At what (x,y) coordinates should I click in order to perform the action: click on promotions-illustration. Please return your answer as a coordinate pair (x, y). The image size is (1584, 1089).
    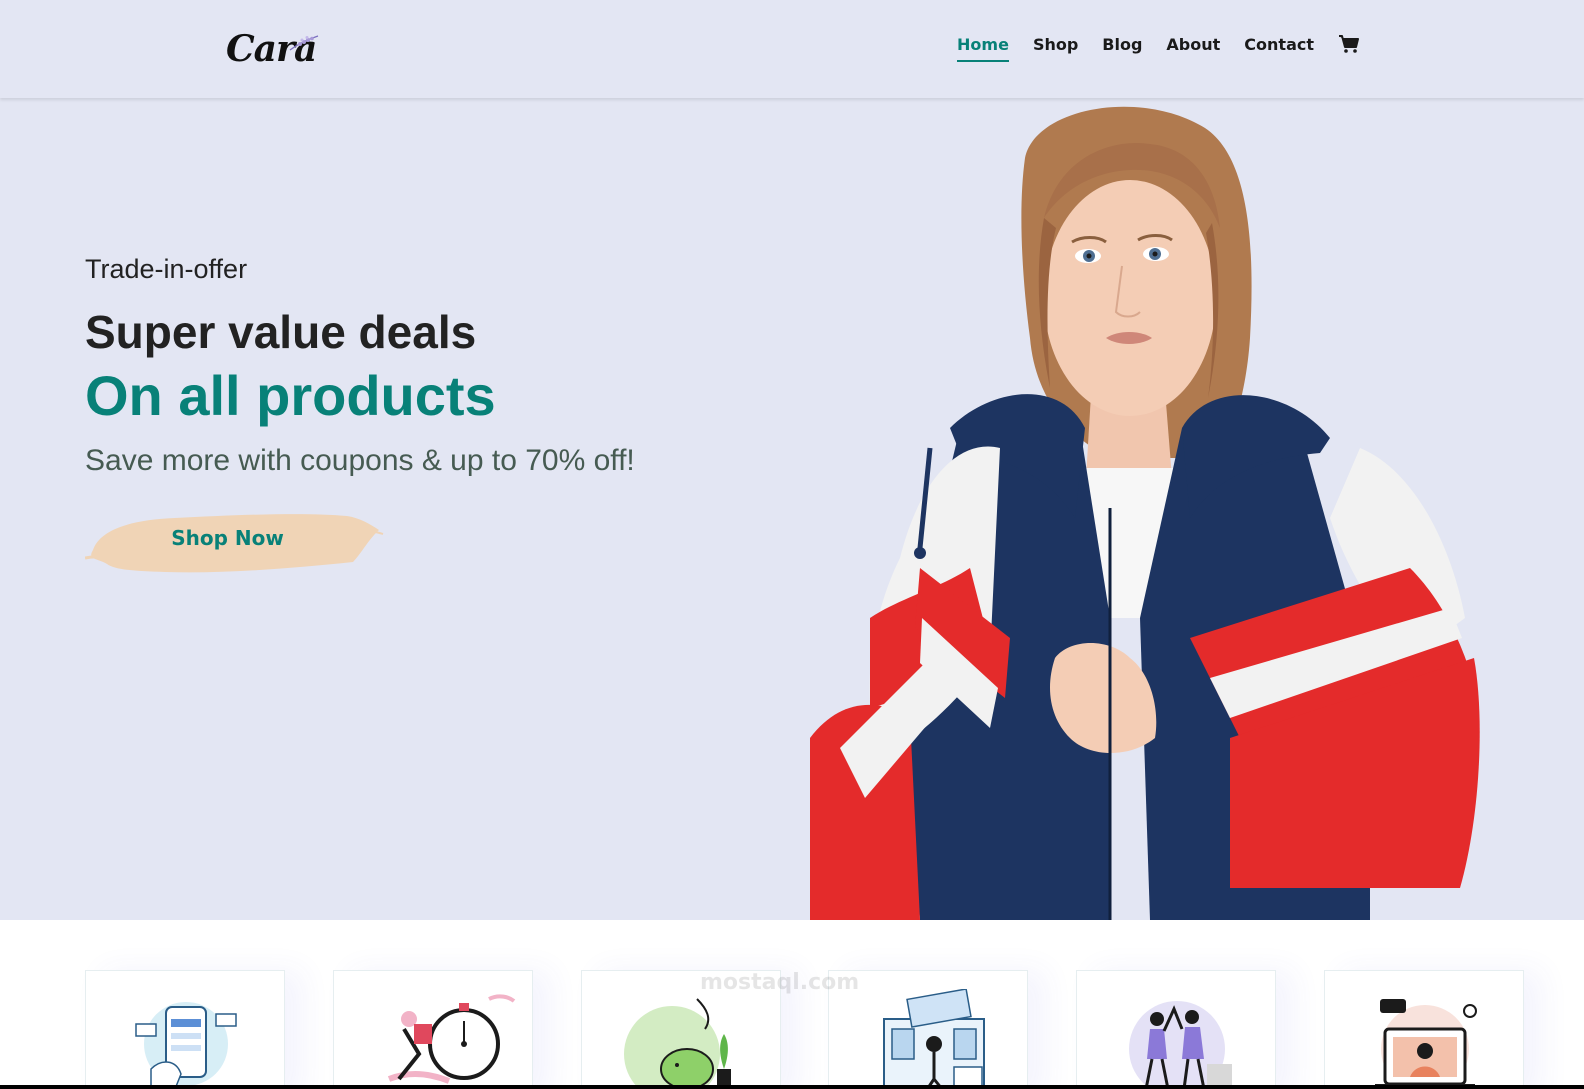
    Looking at the image, I should click on (934, 1039).